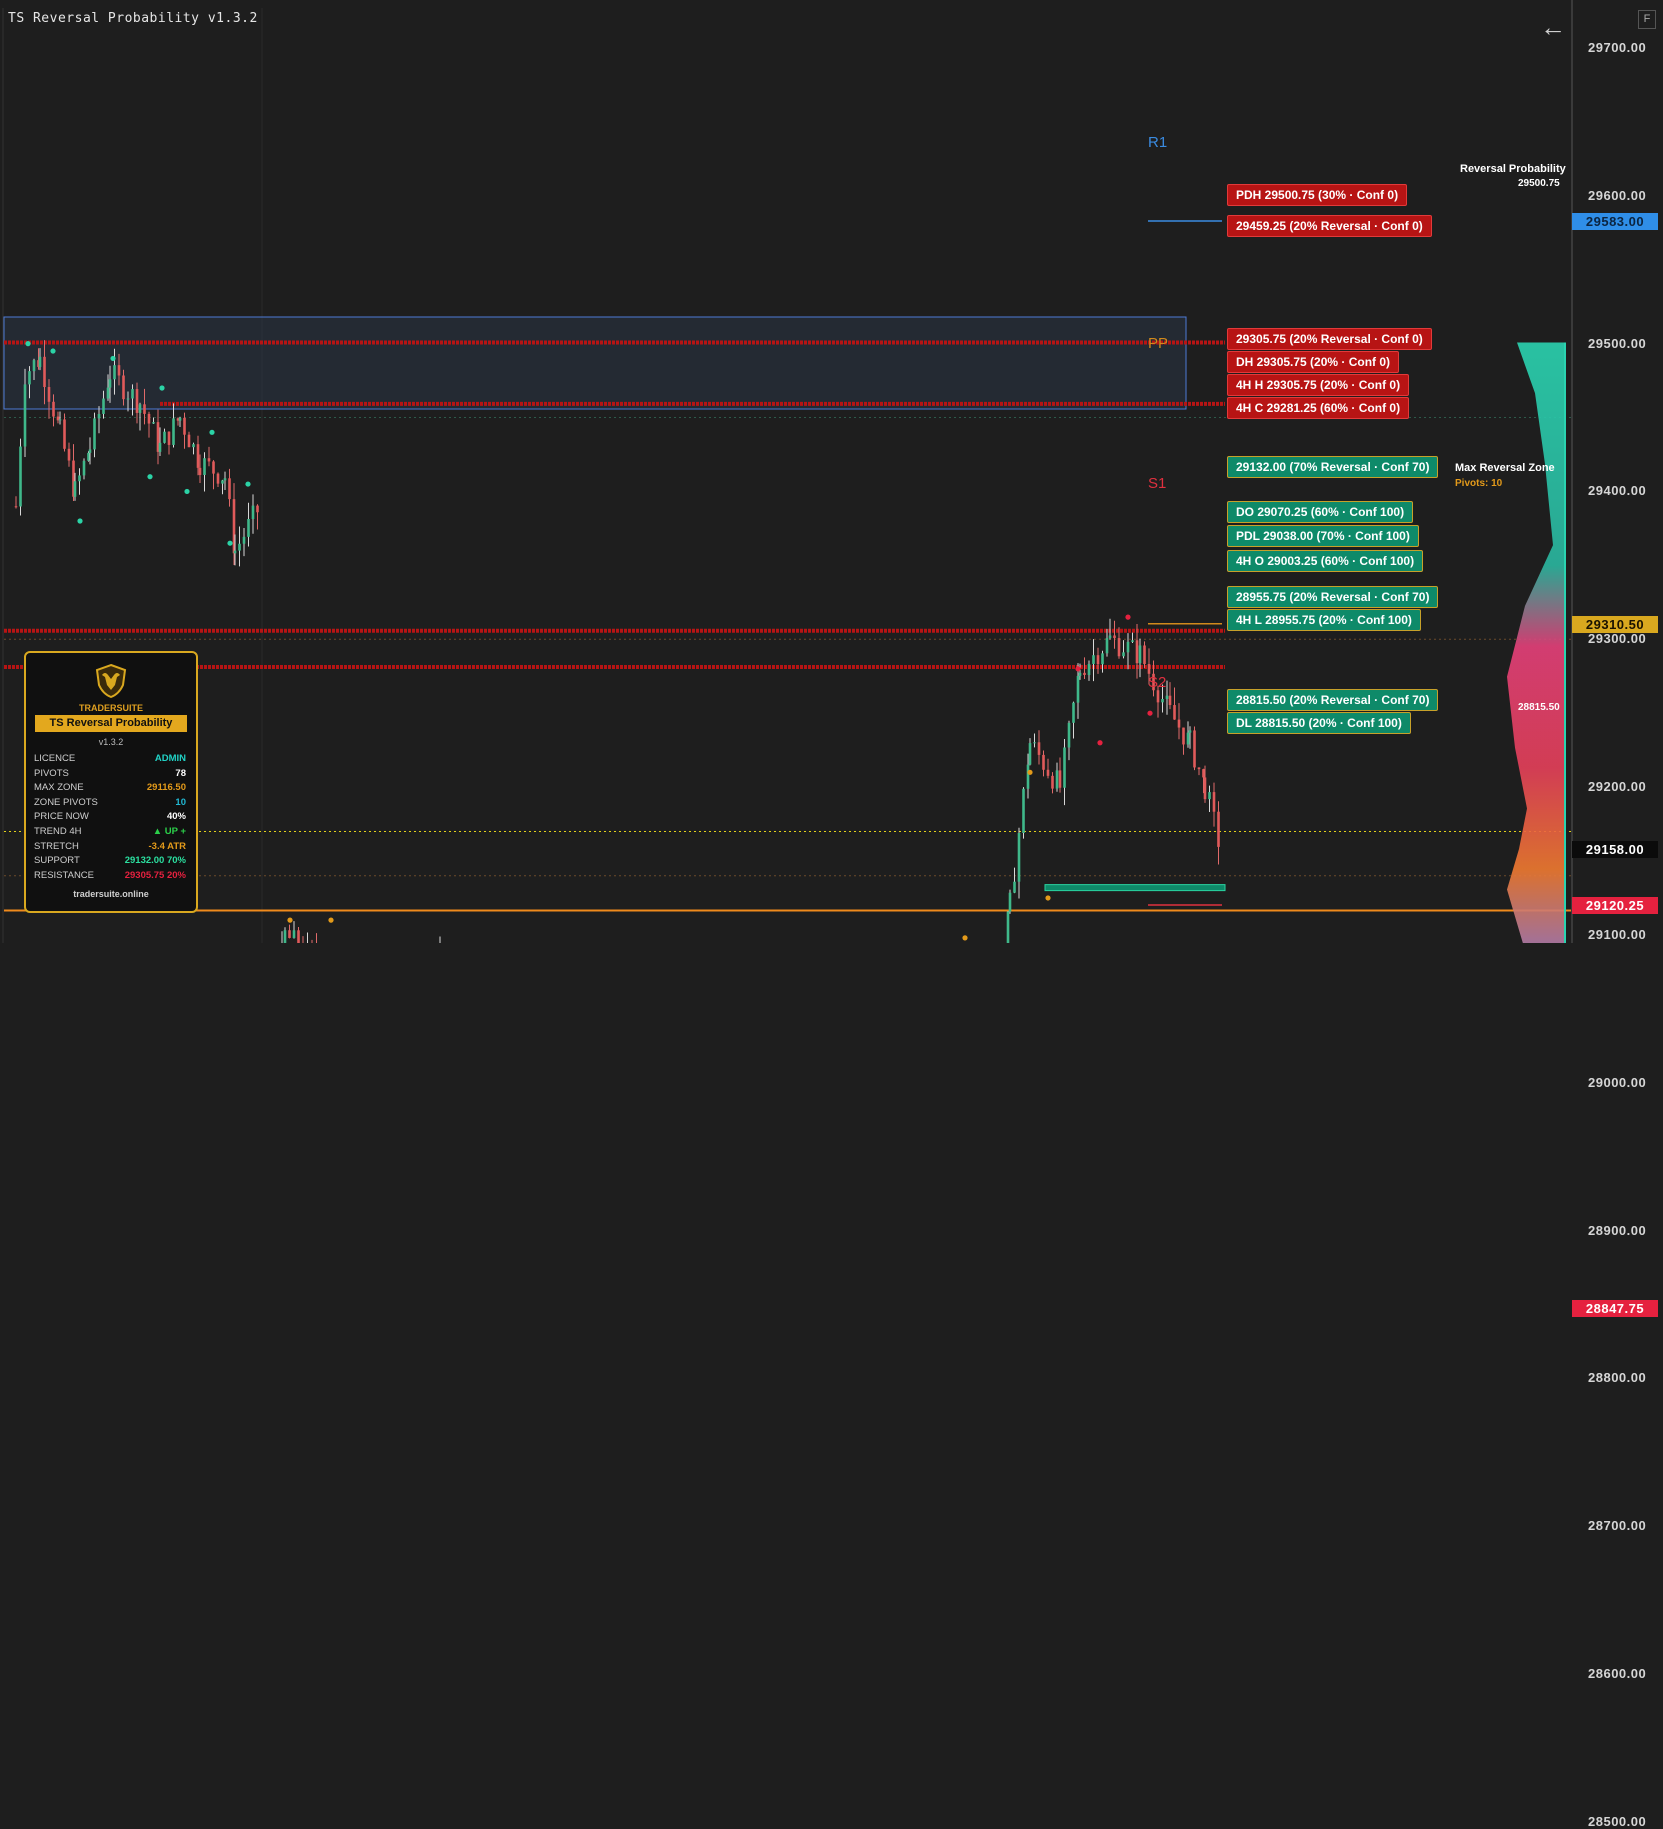  What do you see at coordinates (595, 363) in the screenshot?
I see `resistance-zone-box` at bounding box center [595, 363].